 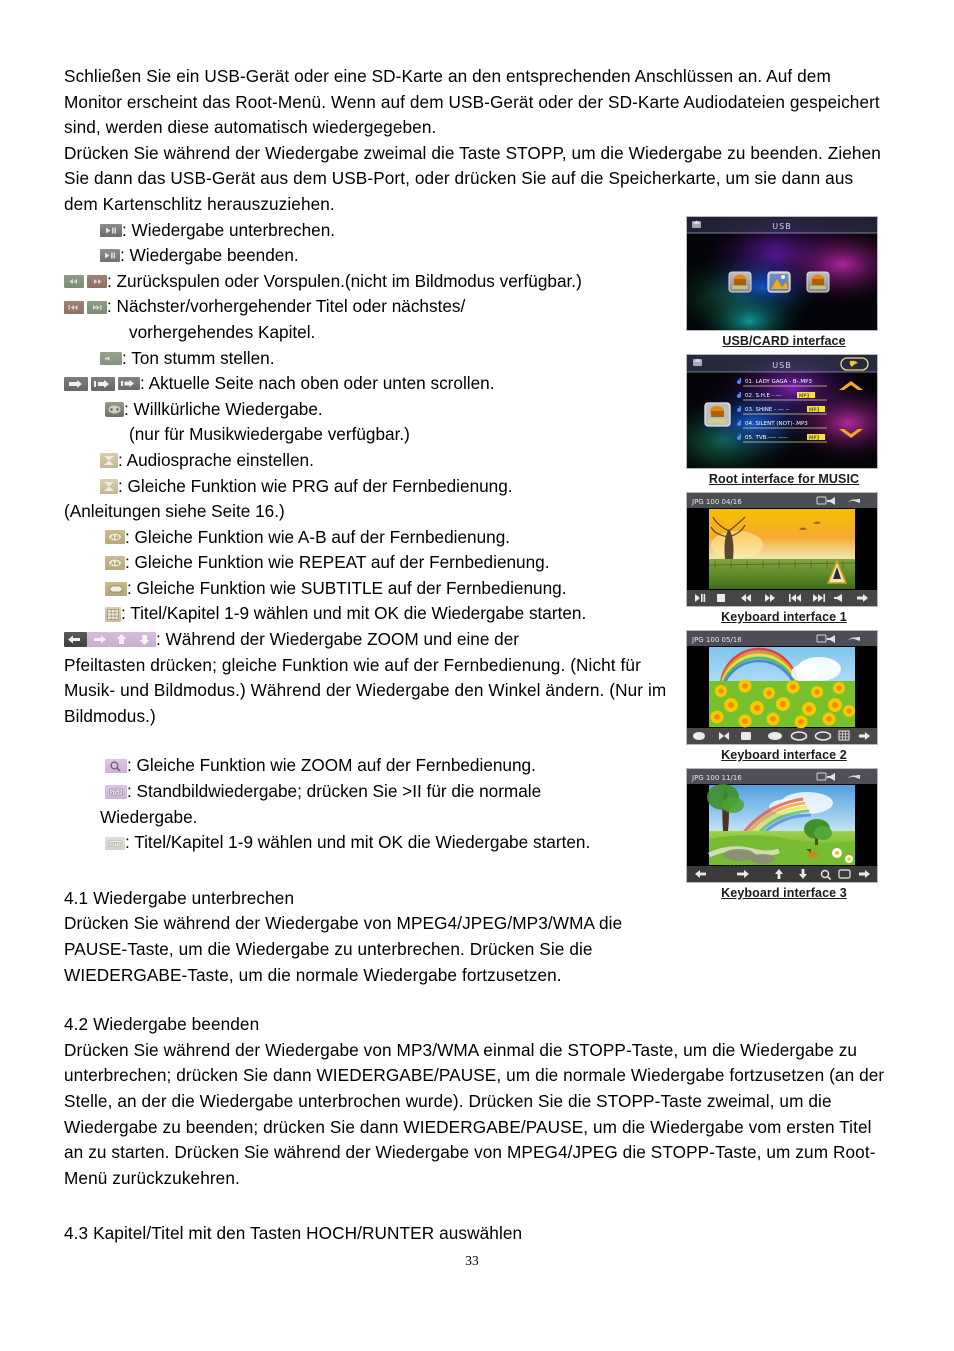 What do you see at coordinates (229, 229) in the screenshot?
I see `legend-text: : Wiedergabe unterbrechen.` at bounding box center [229, 229].